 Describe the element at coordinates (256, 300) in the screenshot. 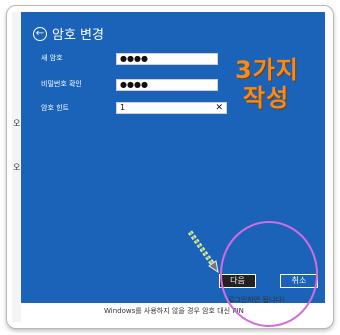

I see `background-footer-text: 로그인하면 됩니다!` at that location.